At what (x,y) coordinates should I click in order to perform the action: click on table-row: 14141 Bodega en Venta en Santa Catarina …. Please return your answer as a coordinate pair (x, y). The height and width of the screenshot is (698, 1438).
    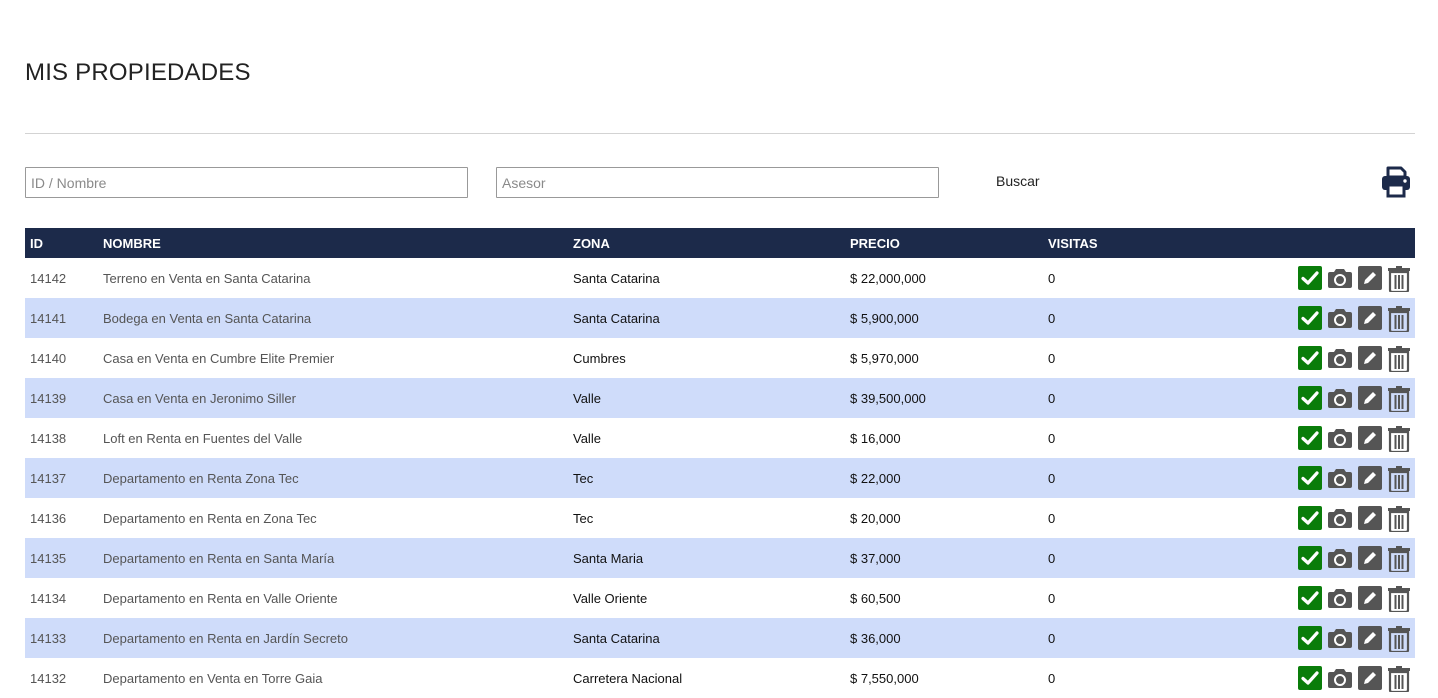
    Looking at the image, I should click on (720, 318).